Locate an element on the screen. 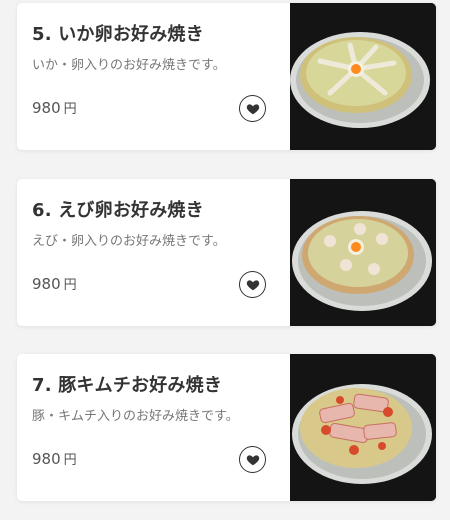 The height and width of the screenshot is (520, 450). menu-item-title: 5. いか卵お好み焼き is located at coordinates (118, 34).